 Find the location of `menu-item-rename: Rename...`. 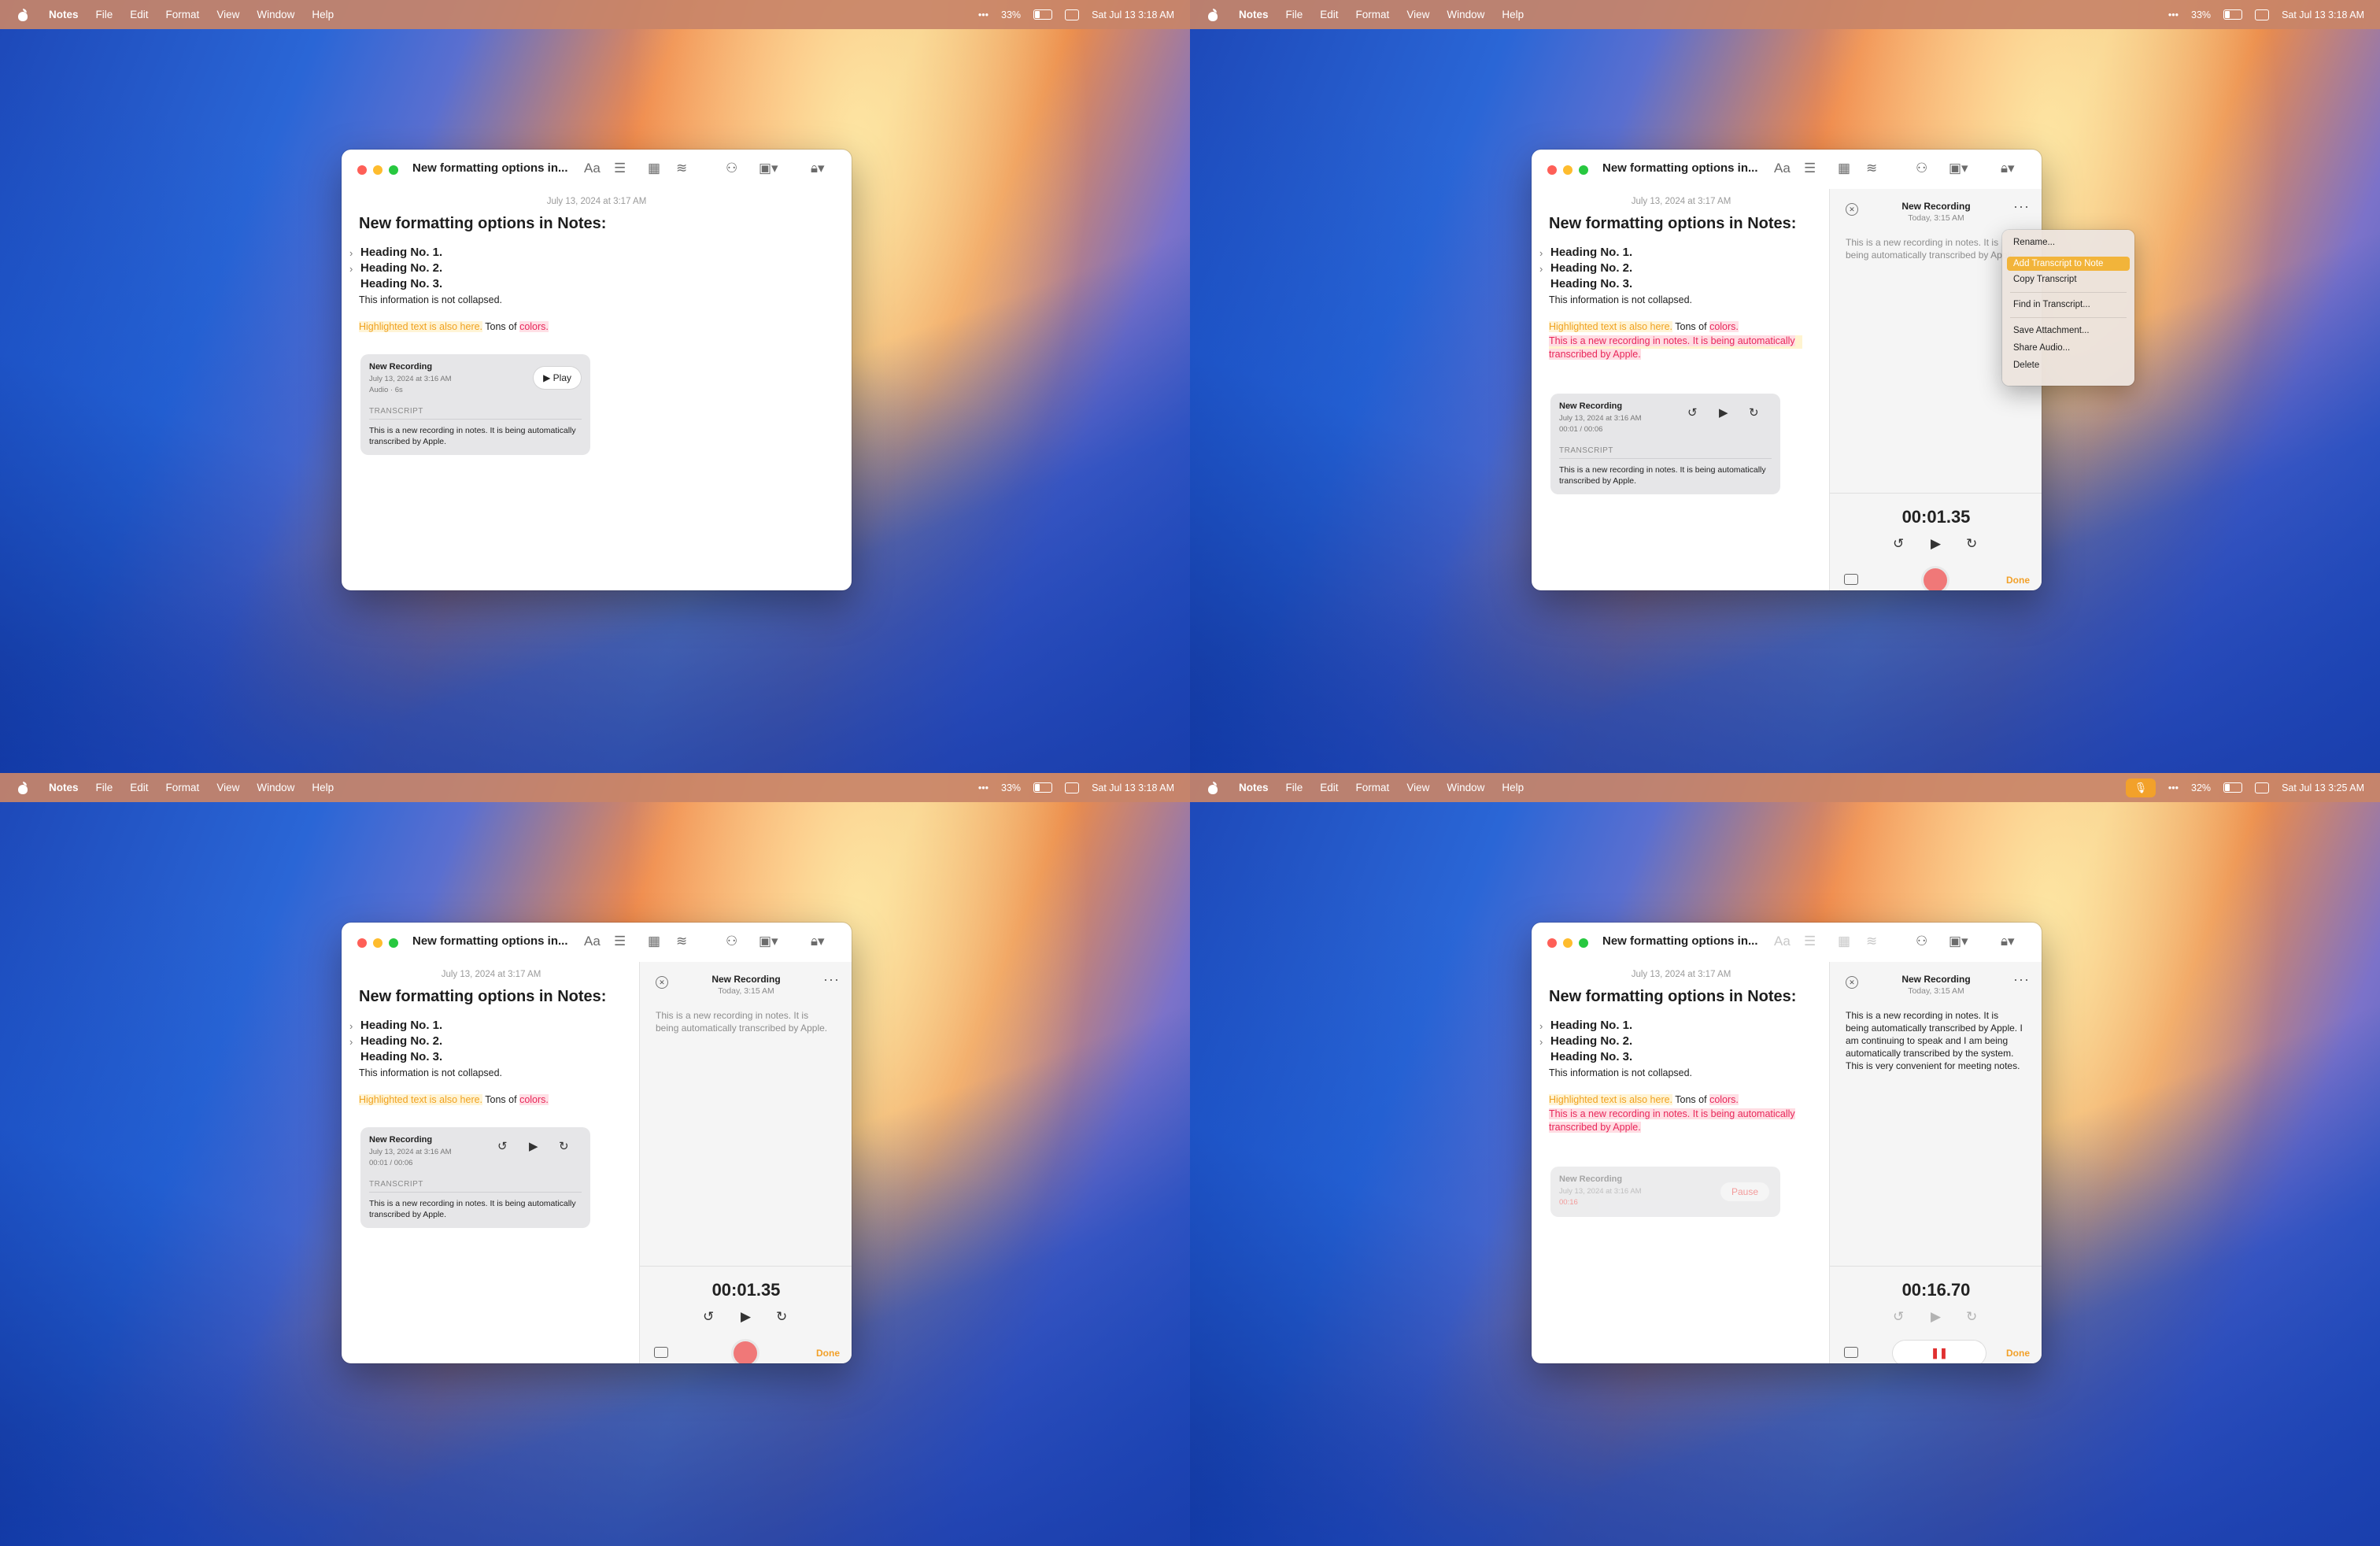

menu-item-rename: Rename... is located at coordinates (2034, 243).